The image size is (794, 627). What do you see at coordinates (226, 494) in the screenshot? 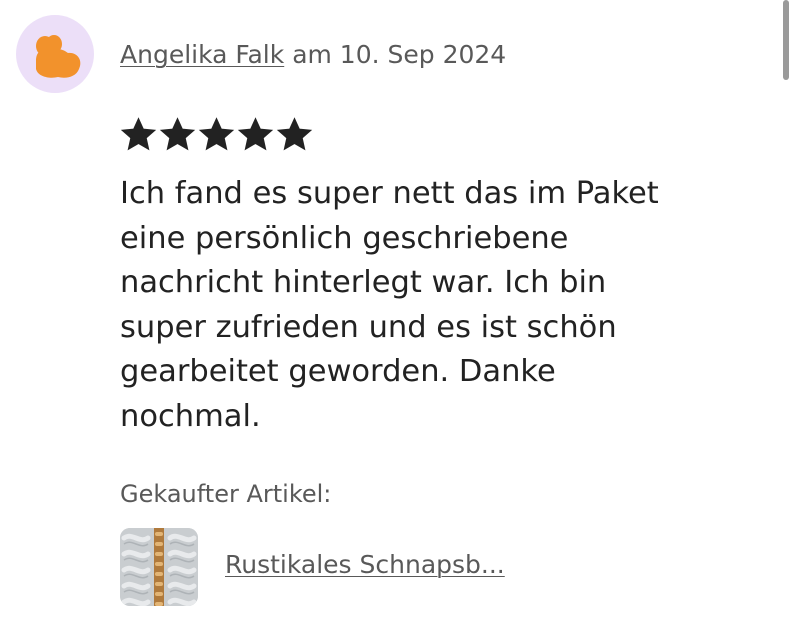
I see `purchased-item-label: Gekaufter Artikel:` at bounding box center [226, 494].